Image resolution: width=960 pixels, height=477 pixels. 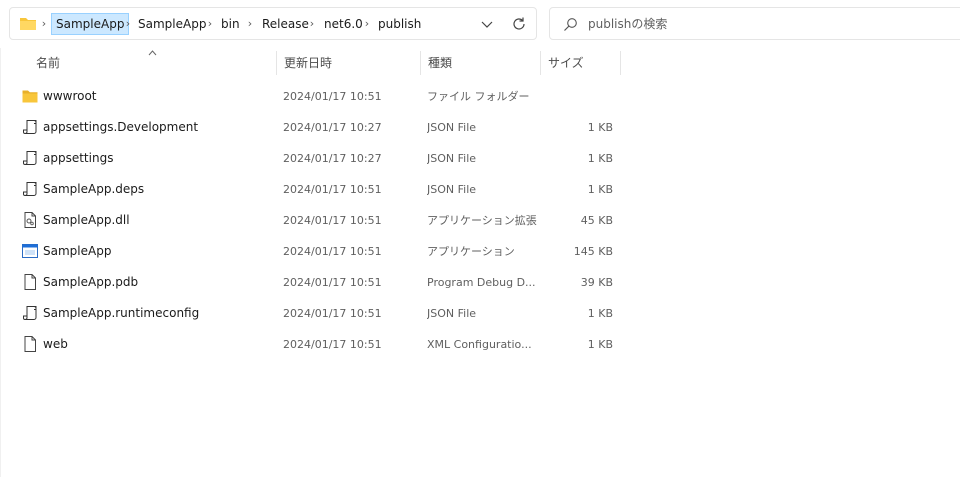 What do you see at coordinates (30, 251) in the screenshot?
I see `application-icon` at bounding box center [30, 251].